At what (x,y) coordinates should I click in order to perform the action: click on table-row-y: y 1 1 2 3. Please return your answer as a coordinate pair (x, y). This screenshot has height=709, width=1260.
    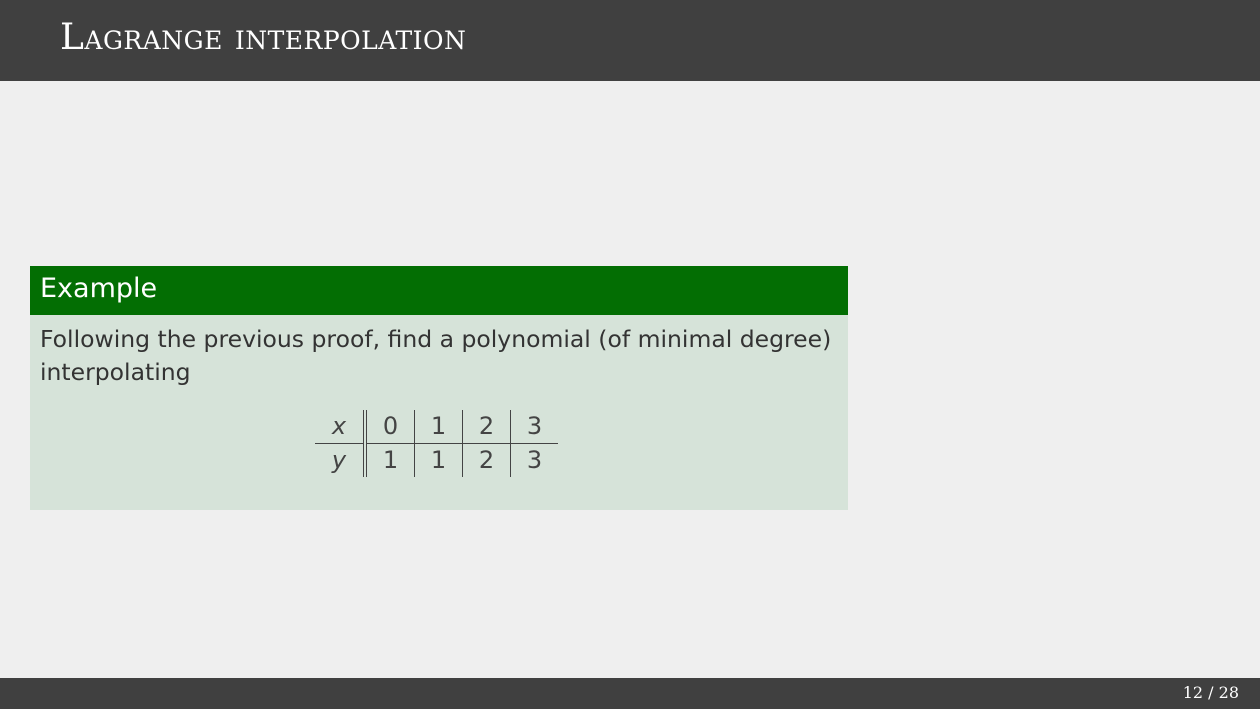
    Looking at the image, I should click on (436, 460).